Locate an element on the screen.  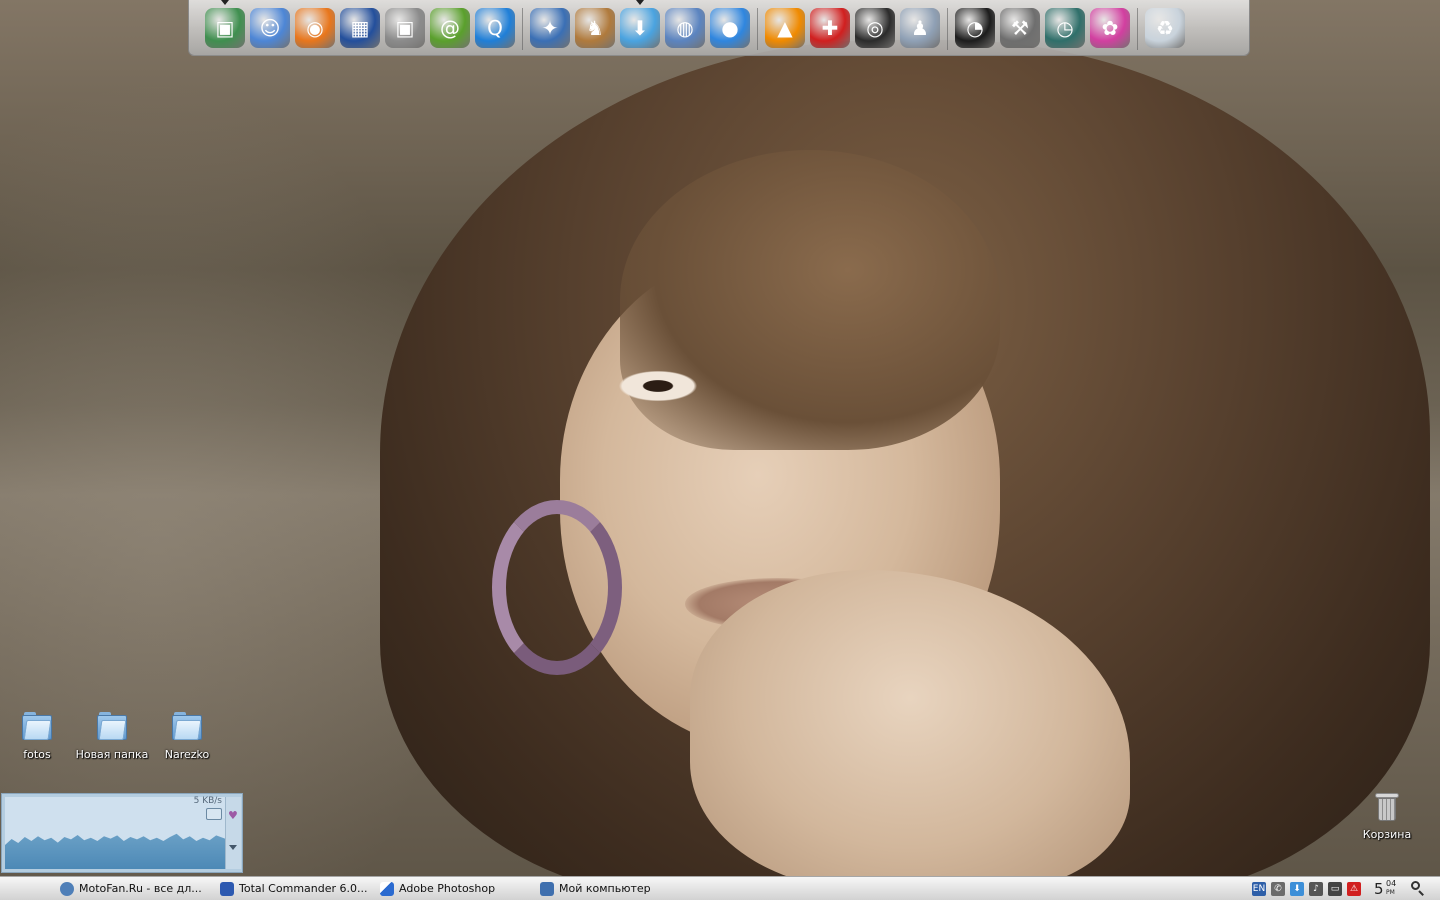
browser-icon is located at coordinates (67, 888).